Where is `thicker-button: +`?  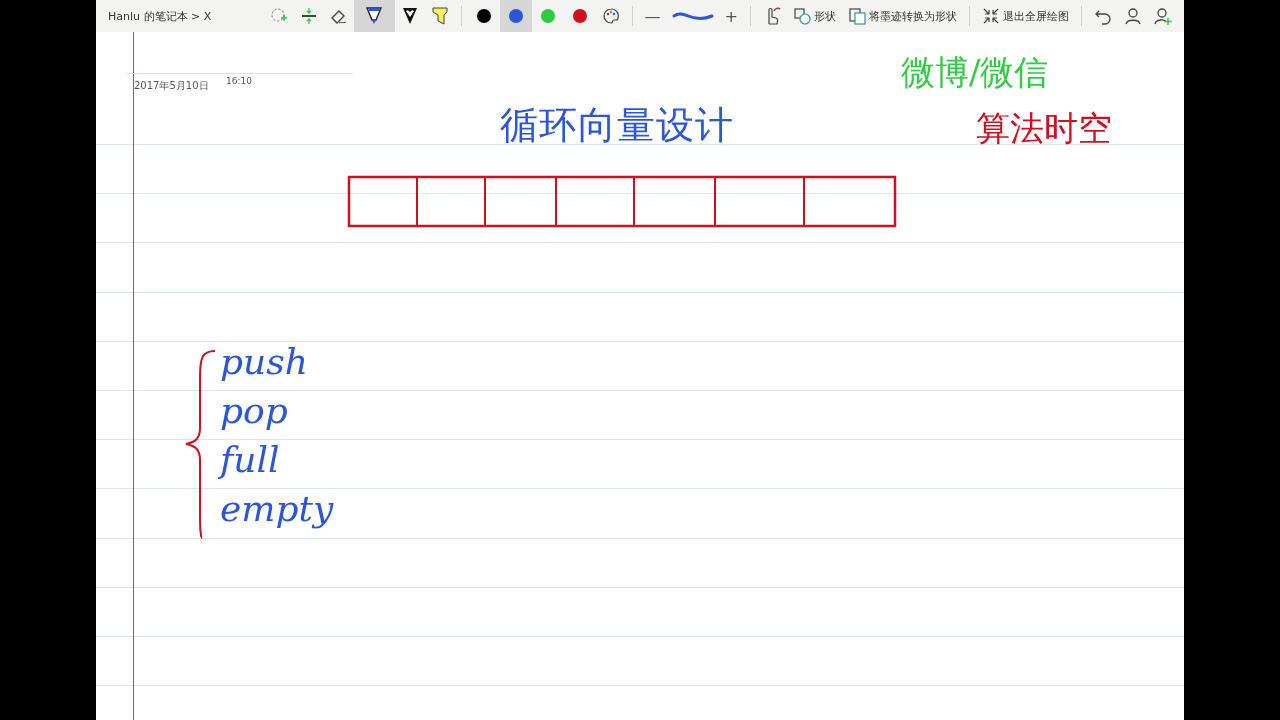 thicker-button: + is located at coordinates (731, 16).